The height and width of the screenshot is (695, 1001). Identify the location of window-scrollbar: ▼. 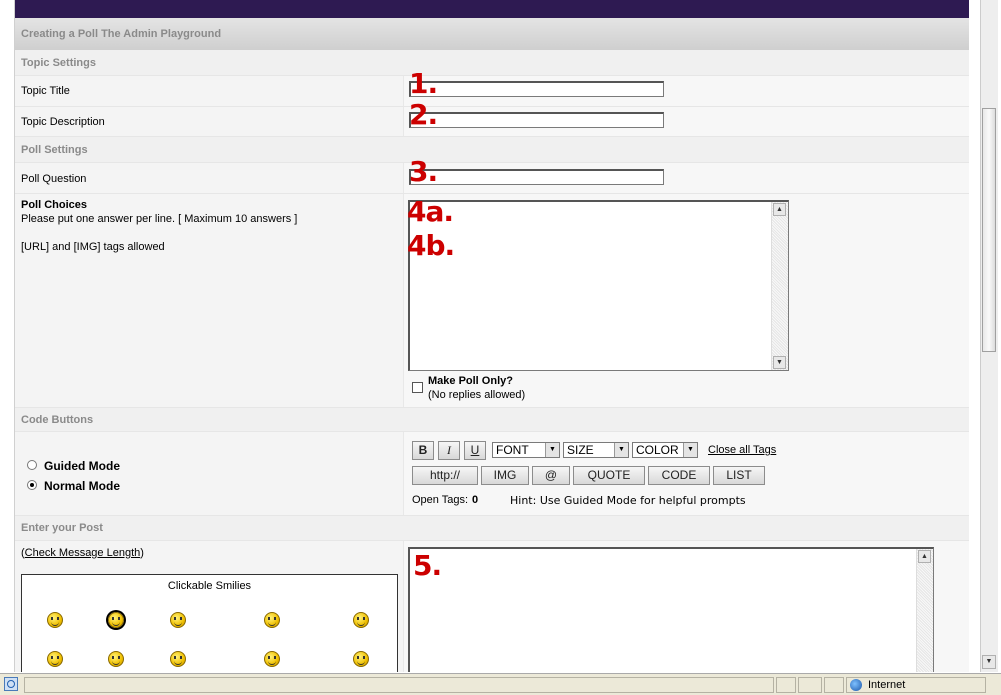
(989, 336).